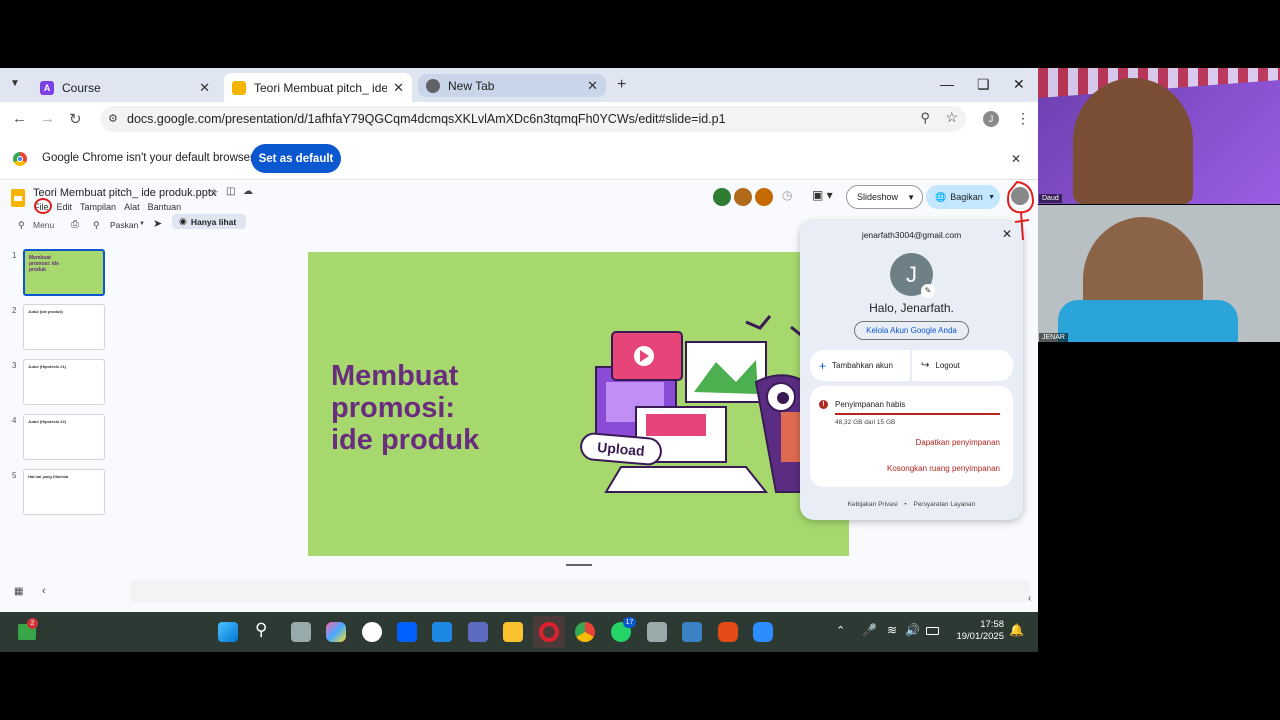  I want to click on battery-icon, so click(932, 631).